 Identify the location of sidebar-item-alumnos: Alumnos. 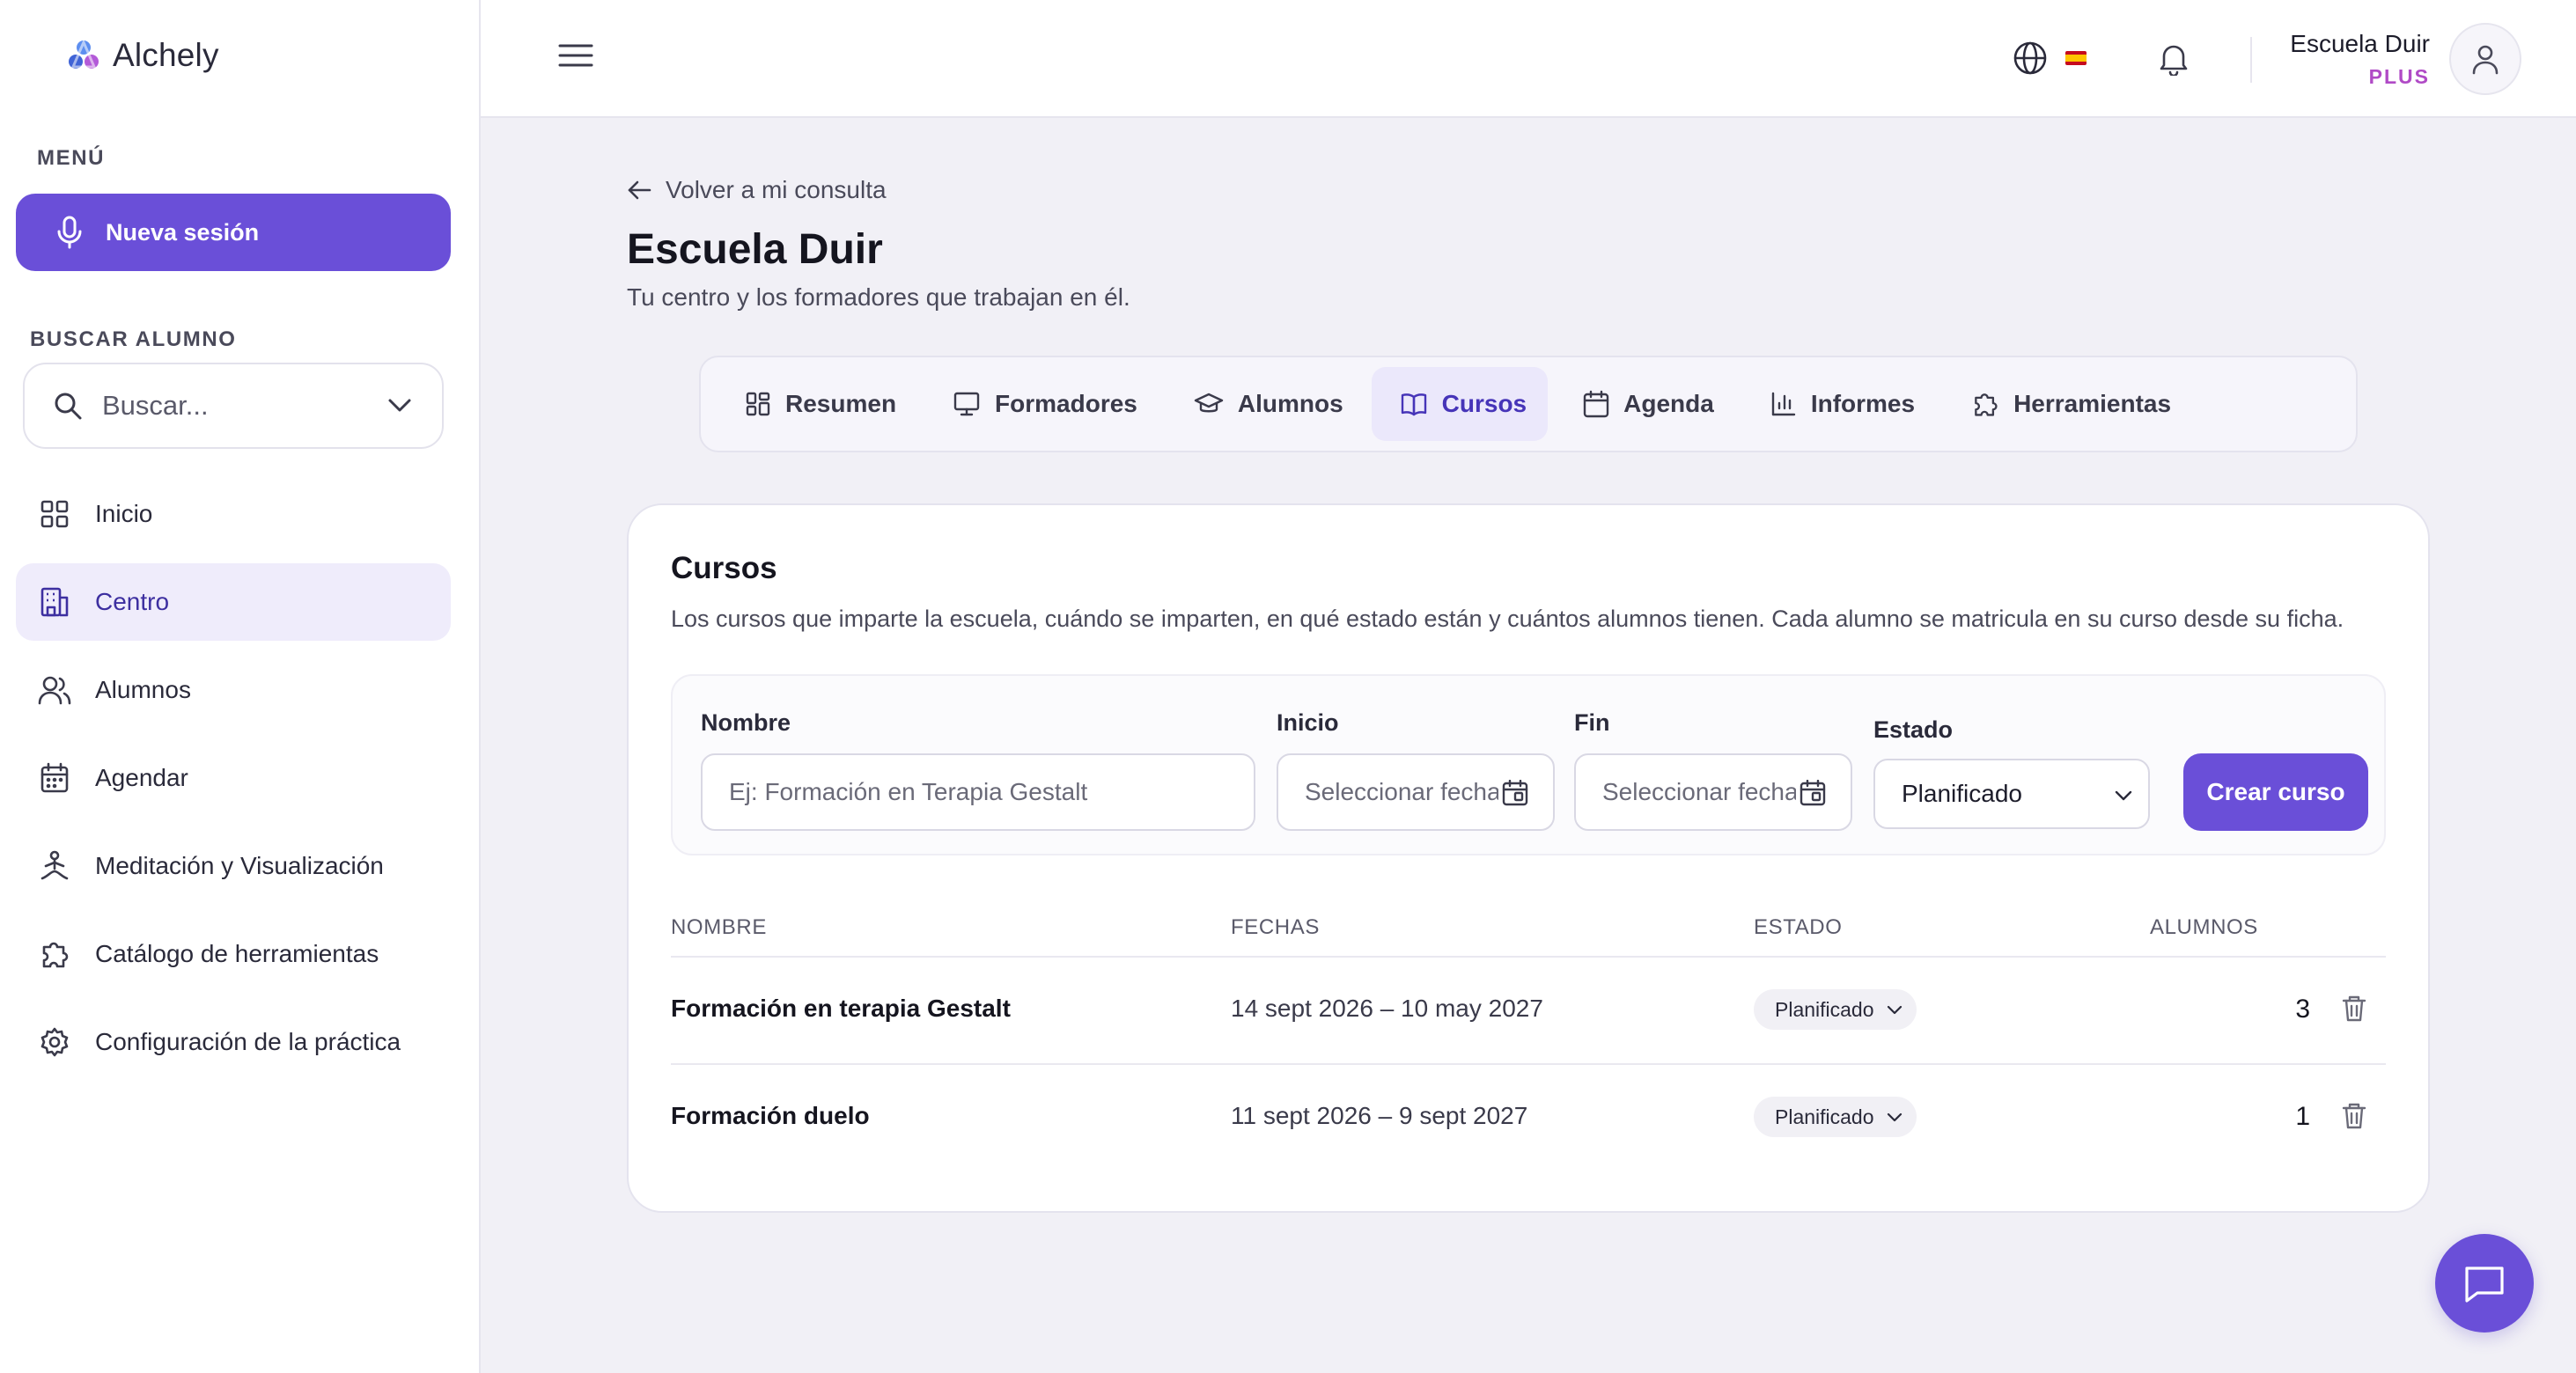
(234, 690).